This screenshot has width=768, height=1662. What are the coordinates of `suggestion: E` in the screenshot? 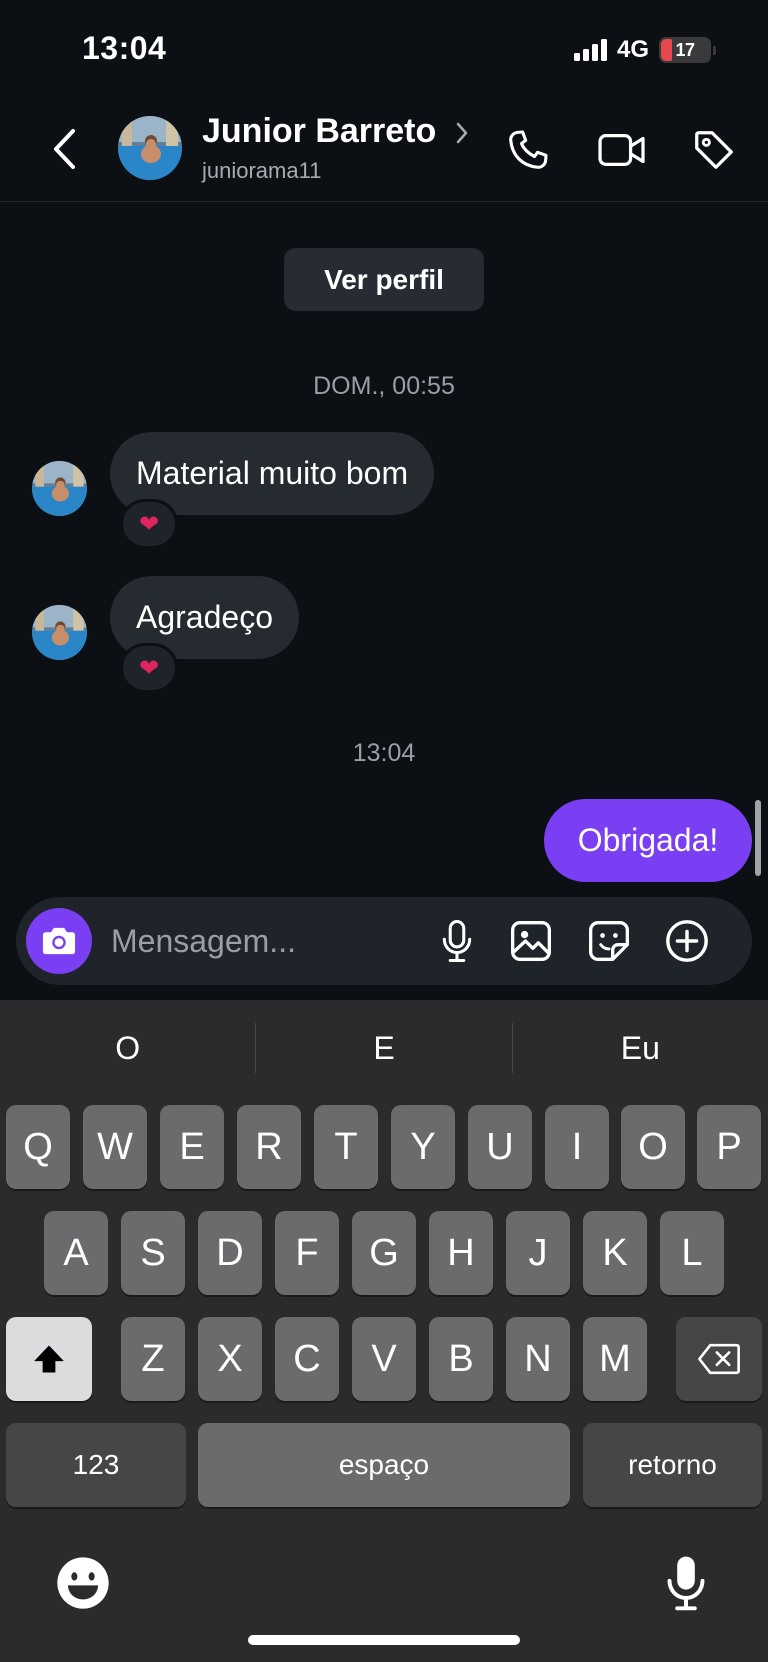 It's located at (383, 1048).